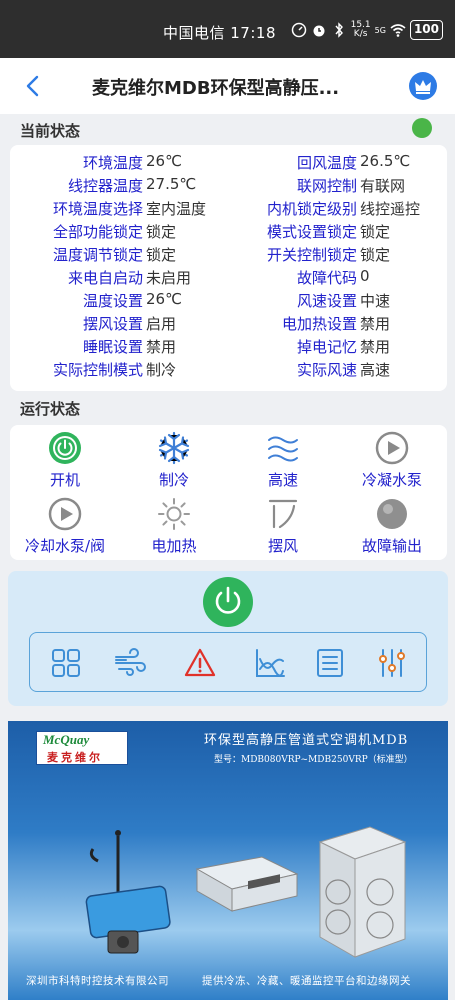  Describe the element at coordinates (392, 663) in the screenshot. I see `sliders-icon` at that location.